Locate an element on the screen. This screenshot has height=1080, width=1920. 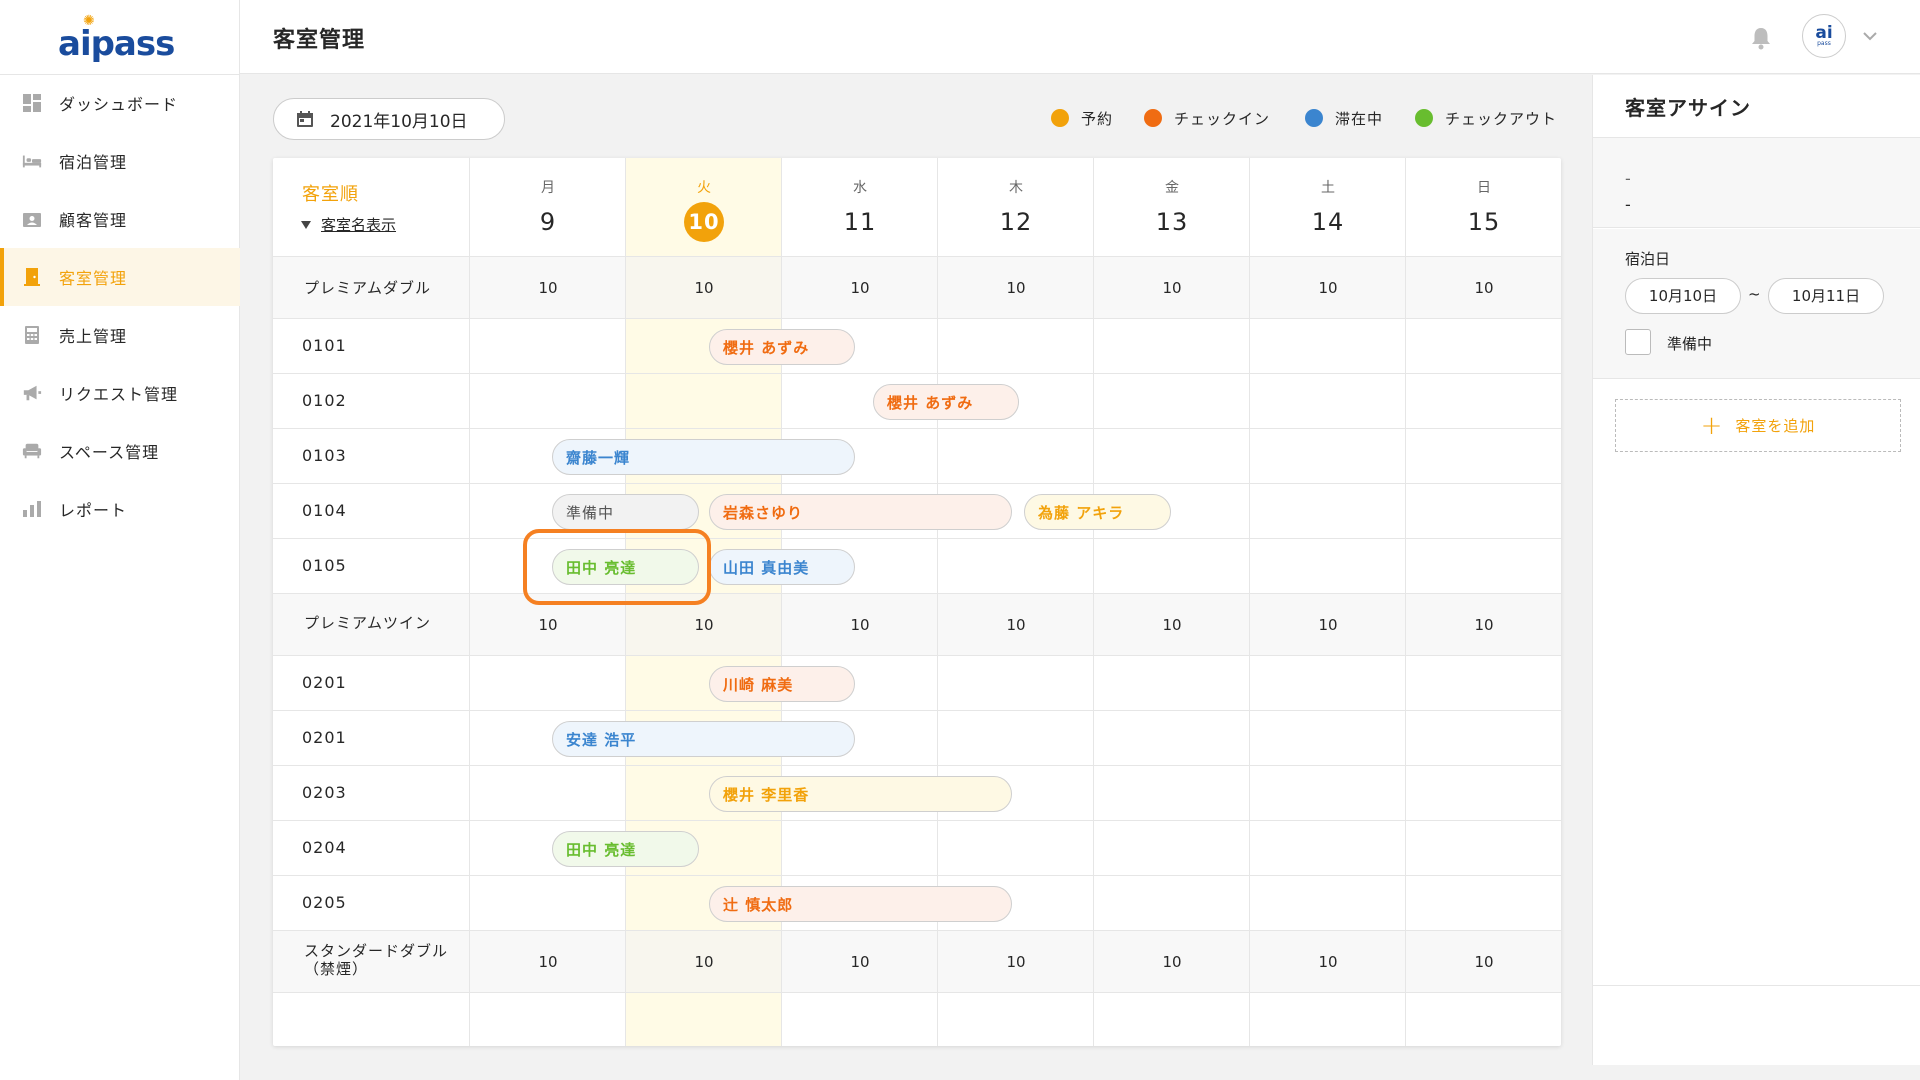
room-type-name: プレミアムダブル is located at coordinates (367, 288).